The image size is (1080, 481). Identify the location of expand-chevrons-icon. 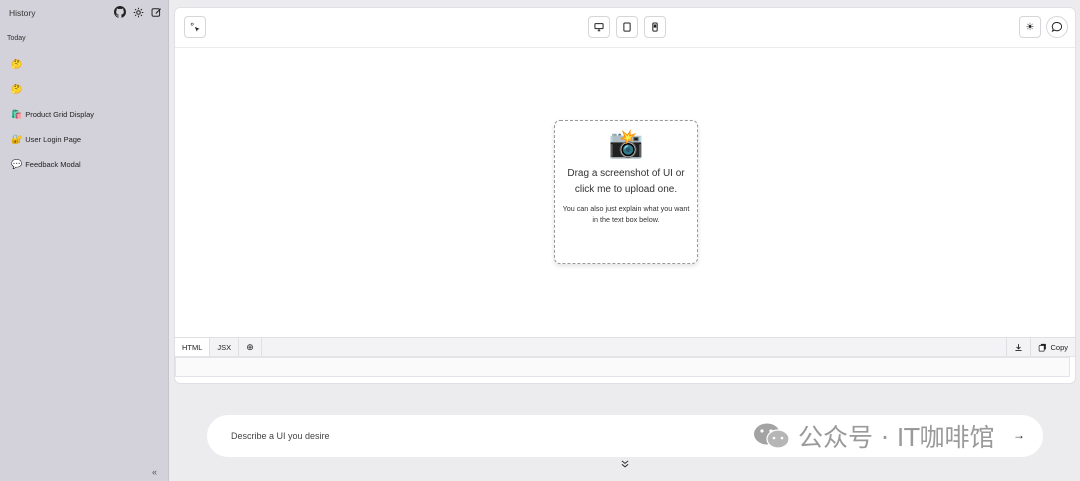
(625, 465).